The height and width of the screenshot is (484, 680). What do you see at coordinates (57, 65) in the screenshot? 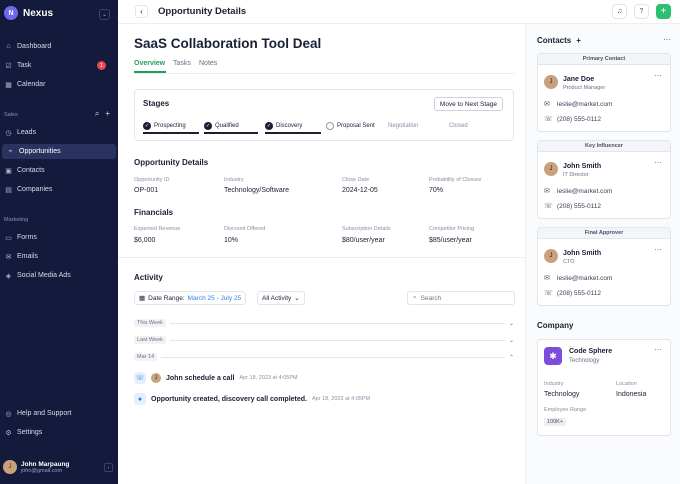
I see `sidebar-item-task: ☑ Task 1` at bounding box center [57, 65].